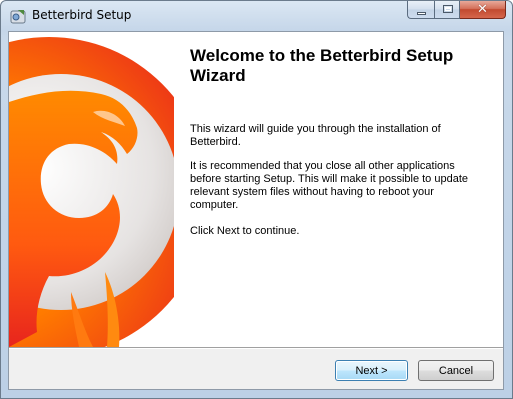  I want to click on close-icon: ✕, so click(482, 9).